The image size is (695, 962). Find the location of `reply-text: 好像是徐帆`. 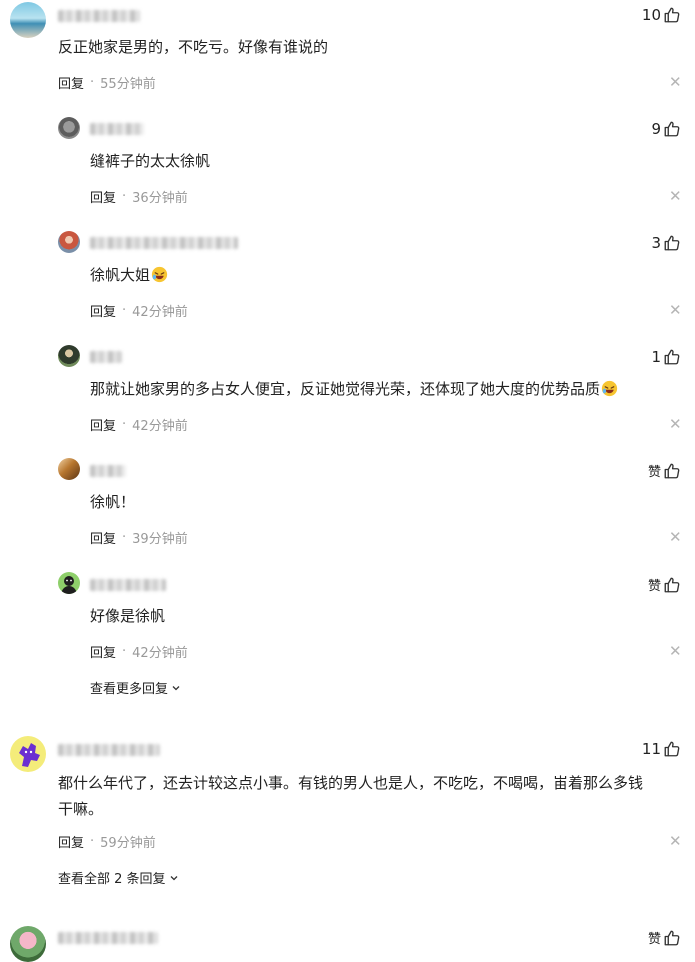

reply-text: 好像是徐帆 is located at coordinates (128, 616).